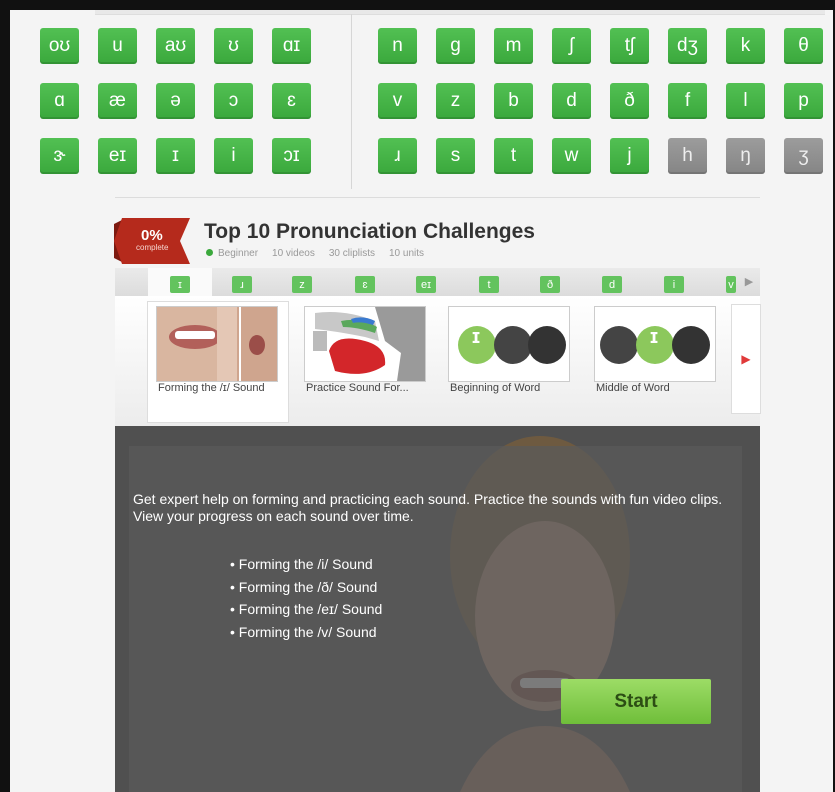 The width and height of the screenshot is (835, 792). I want to click on sound-tab: v, so click(731, 284).